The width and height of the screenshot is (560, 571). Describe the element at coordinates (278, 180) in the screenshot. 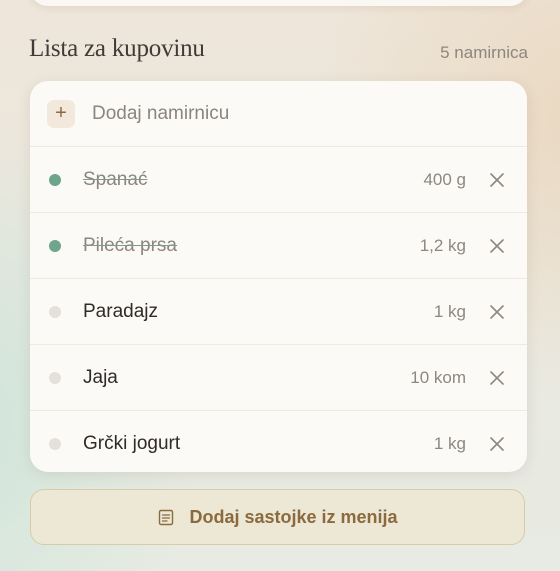

I see `list-item: Spanać 400 g` at that location.